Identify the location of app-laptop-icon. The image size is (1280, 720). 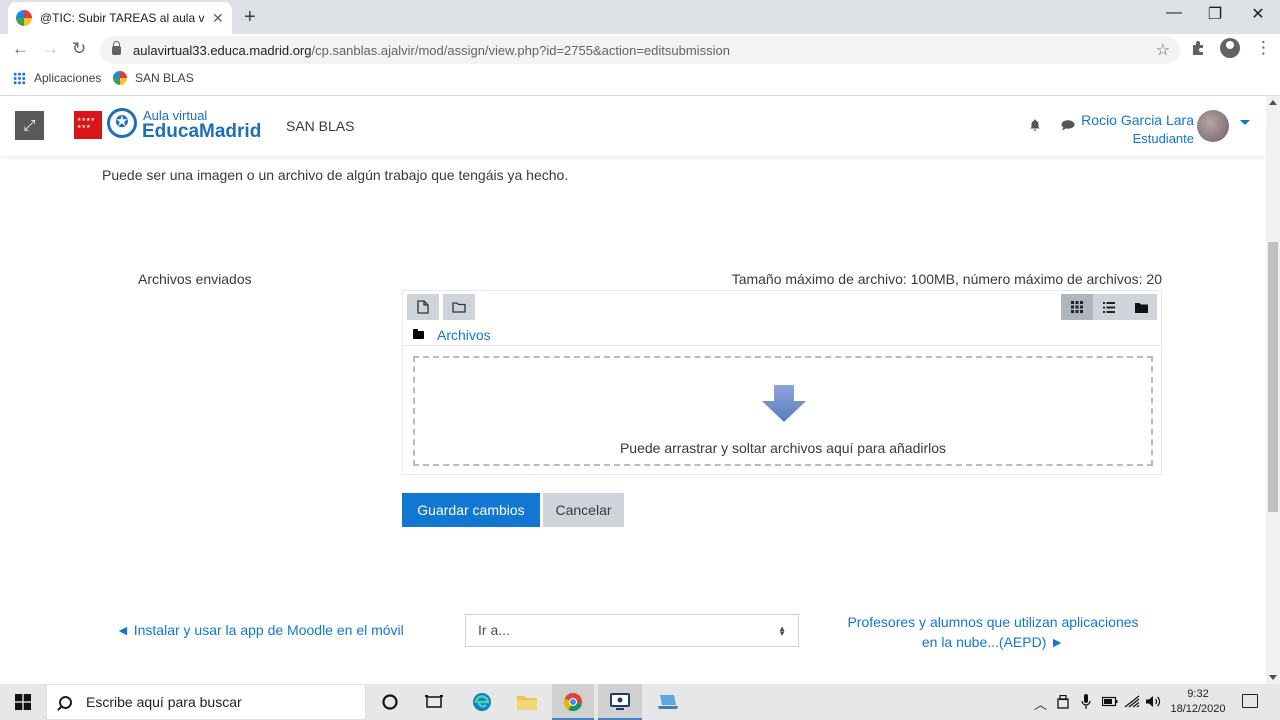
(668, 702).